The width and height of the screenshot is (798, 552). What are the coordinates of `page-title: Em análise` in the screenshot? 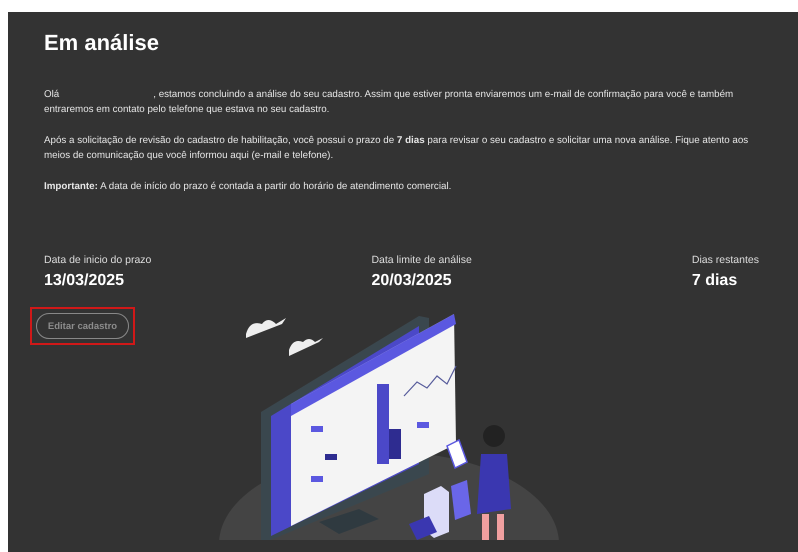 It's located at (102, 43).